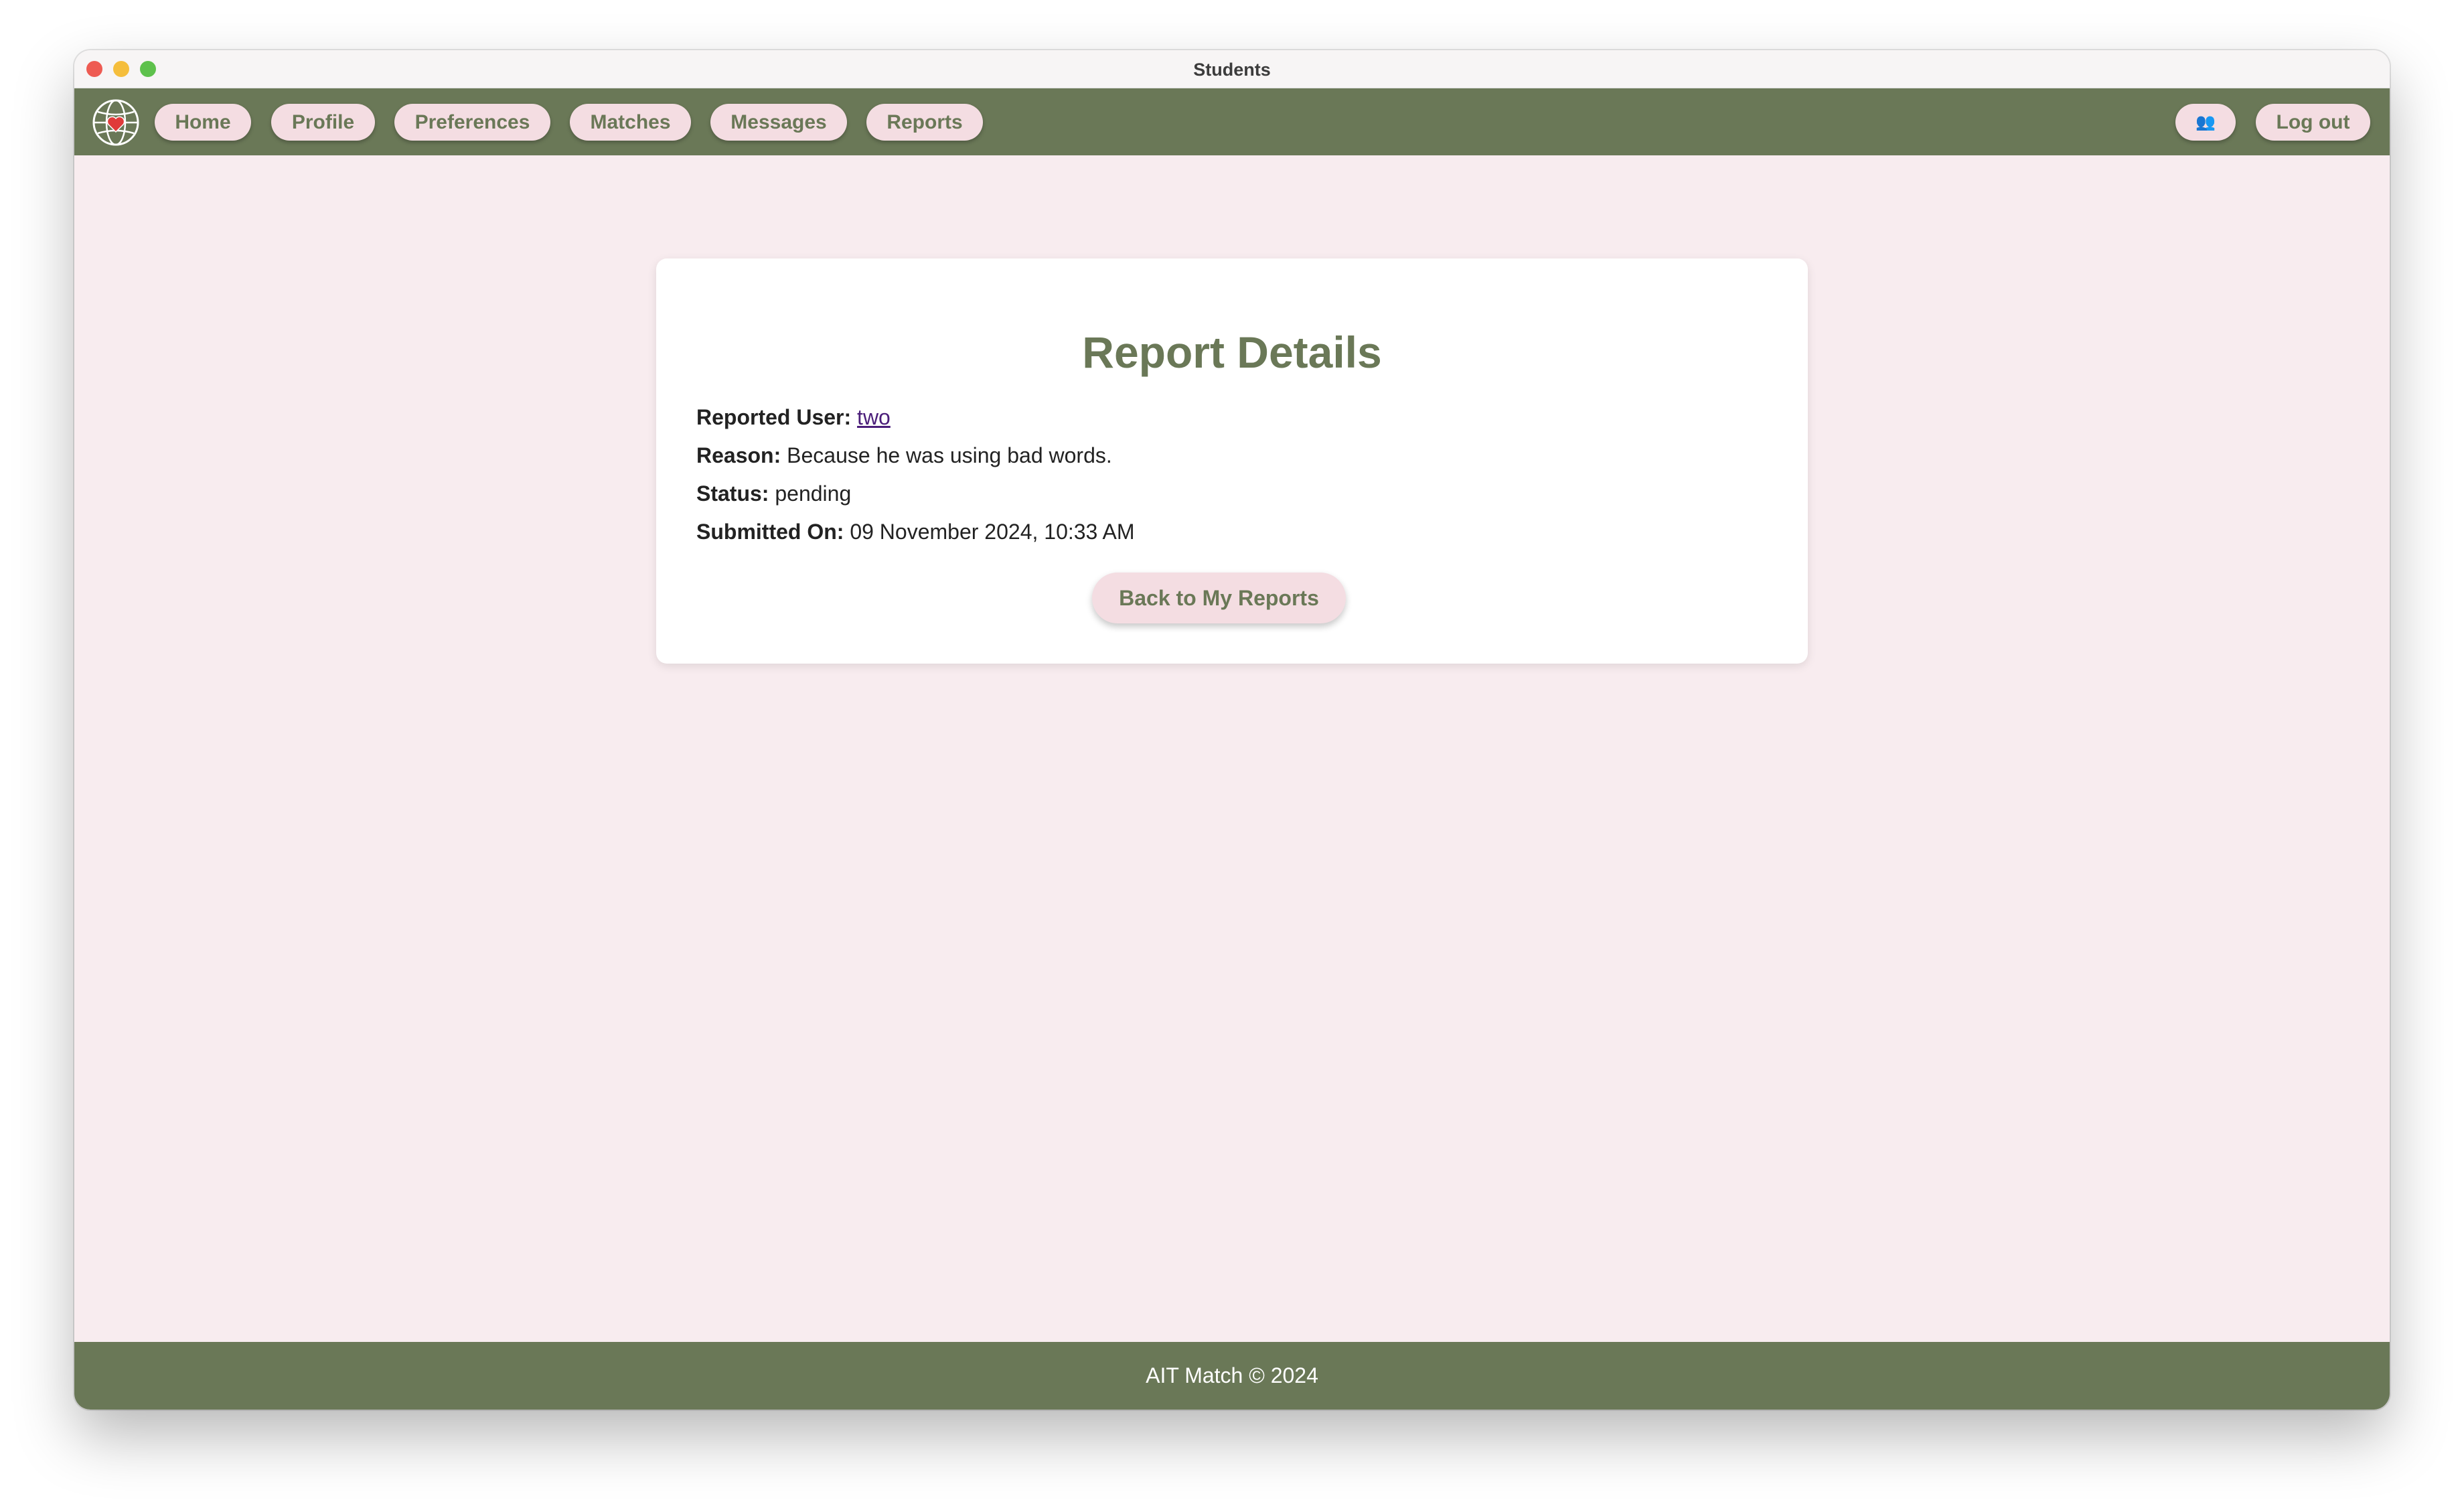  I want to click on nav-messages-button: Messages, so click(778, 123).